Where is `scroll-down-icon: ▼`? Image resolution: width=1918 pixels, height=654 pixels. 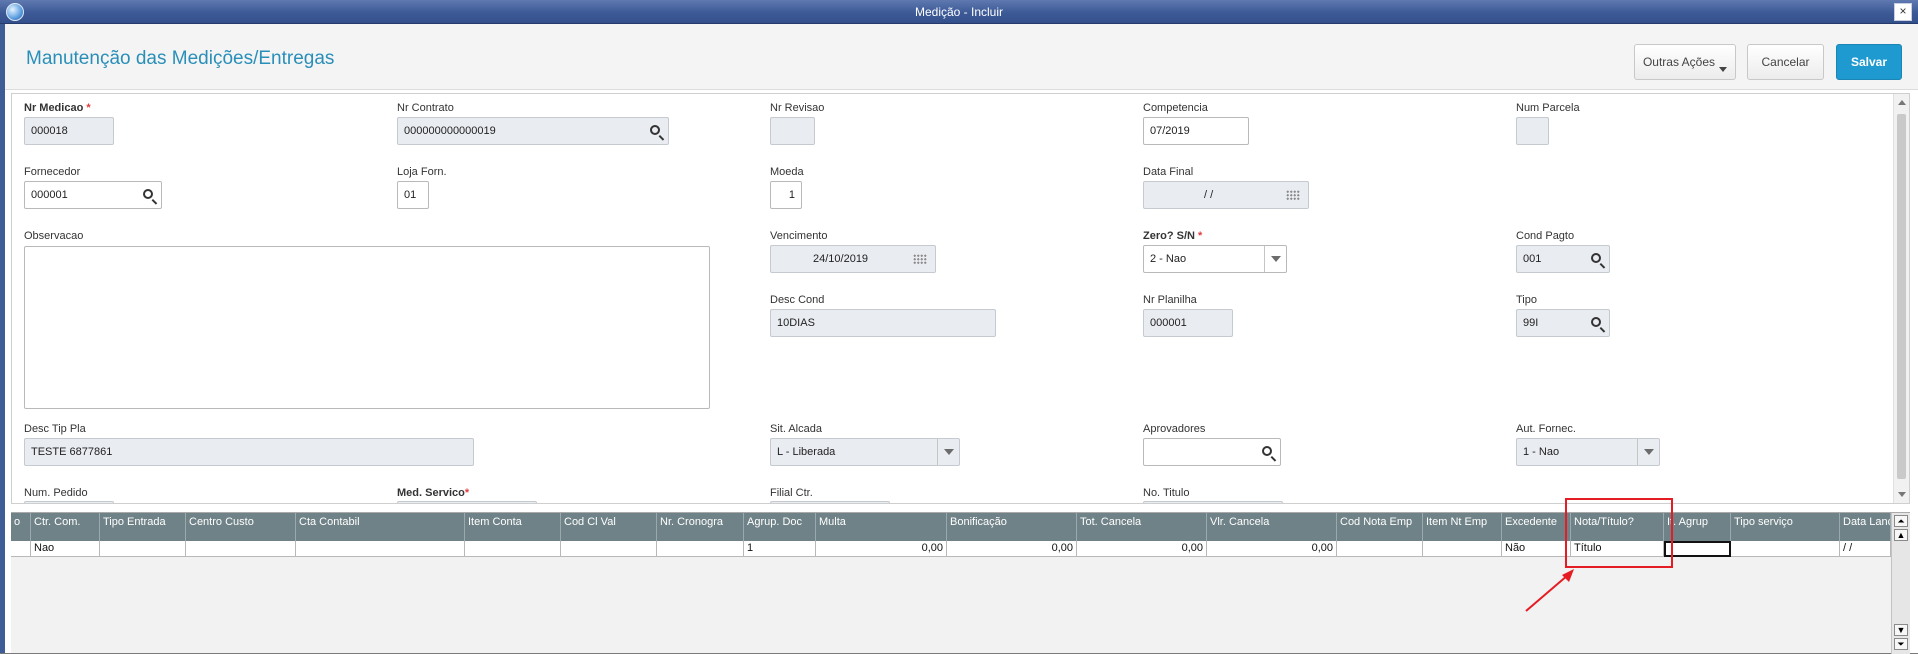
scroll-down-icon: ▼ is located at coordinates (1901, 630).